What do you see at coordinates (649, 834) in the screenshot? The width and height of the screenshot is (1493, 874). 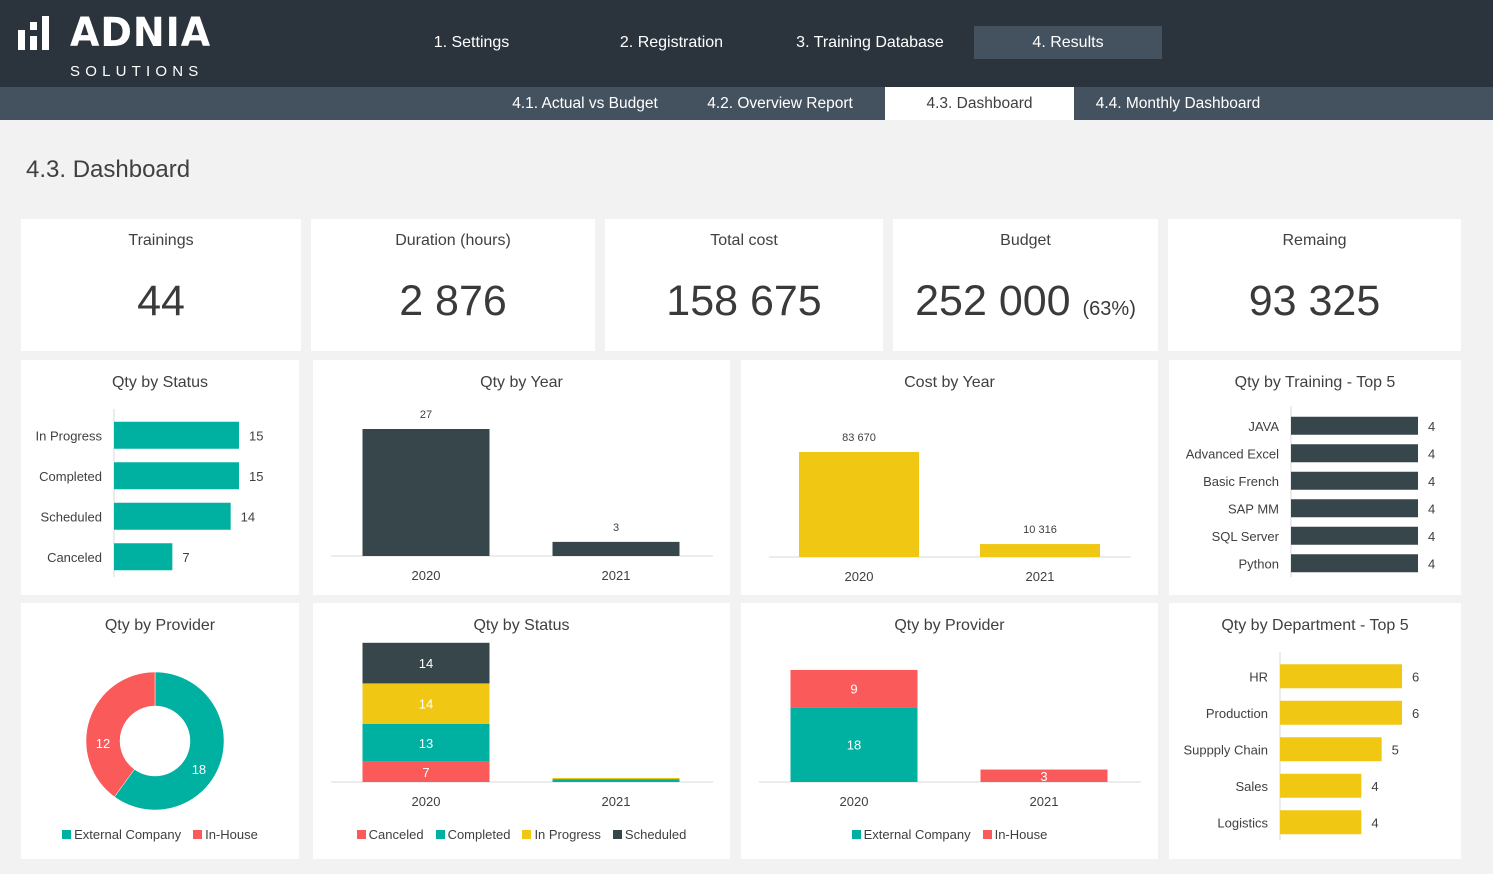 I see `legend-item: Scheduled` at bounding box center [649, 834].